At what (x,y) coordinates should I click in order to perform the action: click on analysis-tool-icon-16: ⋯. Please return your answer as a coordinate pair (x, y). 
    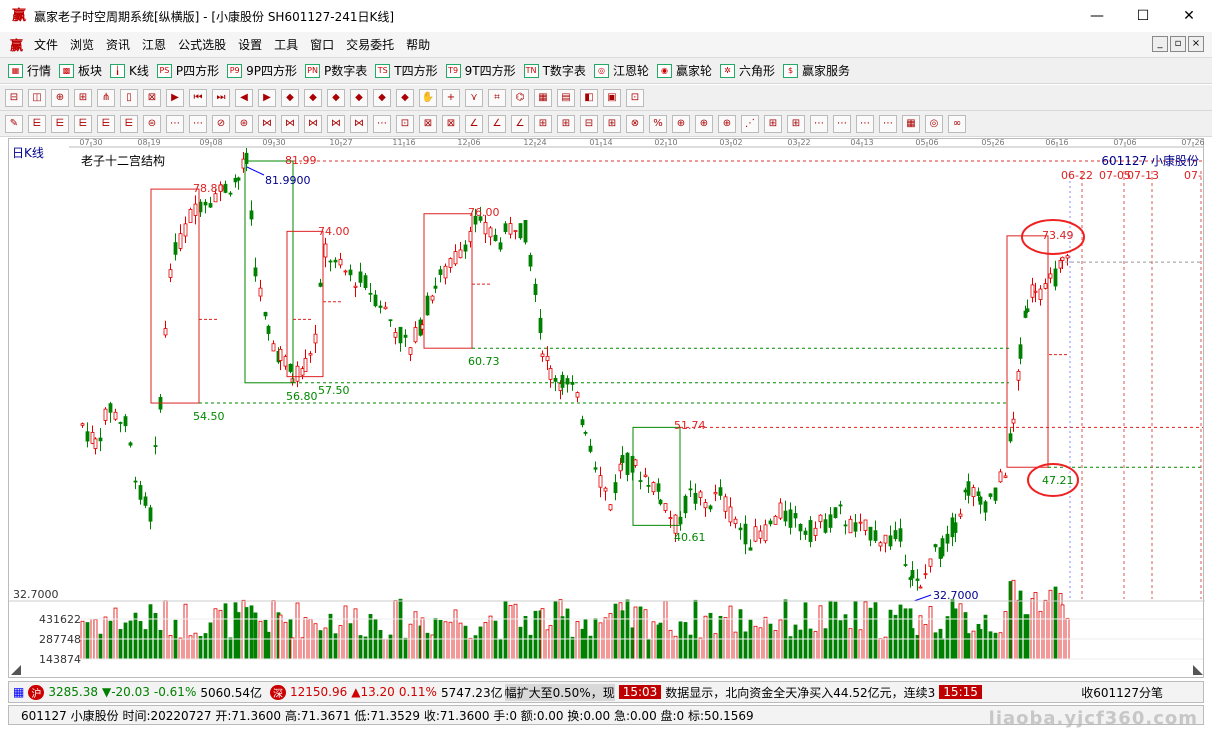
    Looking at the image, I should click on (382, 123).